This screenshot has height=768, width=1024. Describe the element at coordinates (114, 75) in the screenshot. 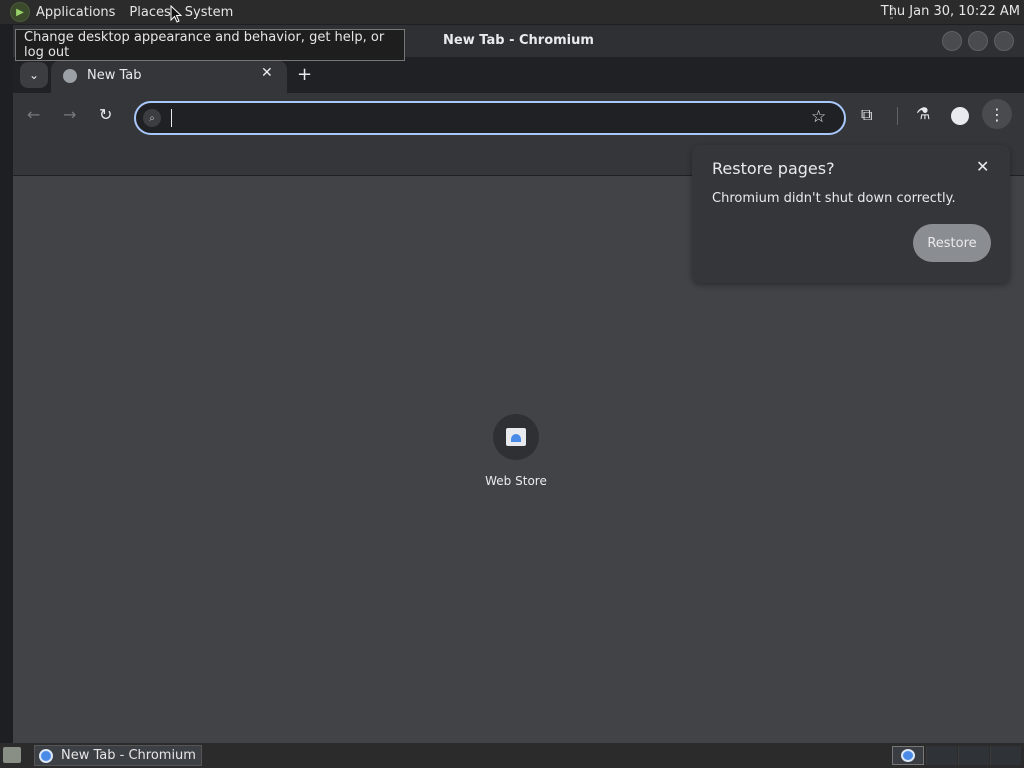

I see `tab-label: New Tab` at that location.